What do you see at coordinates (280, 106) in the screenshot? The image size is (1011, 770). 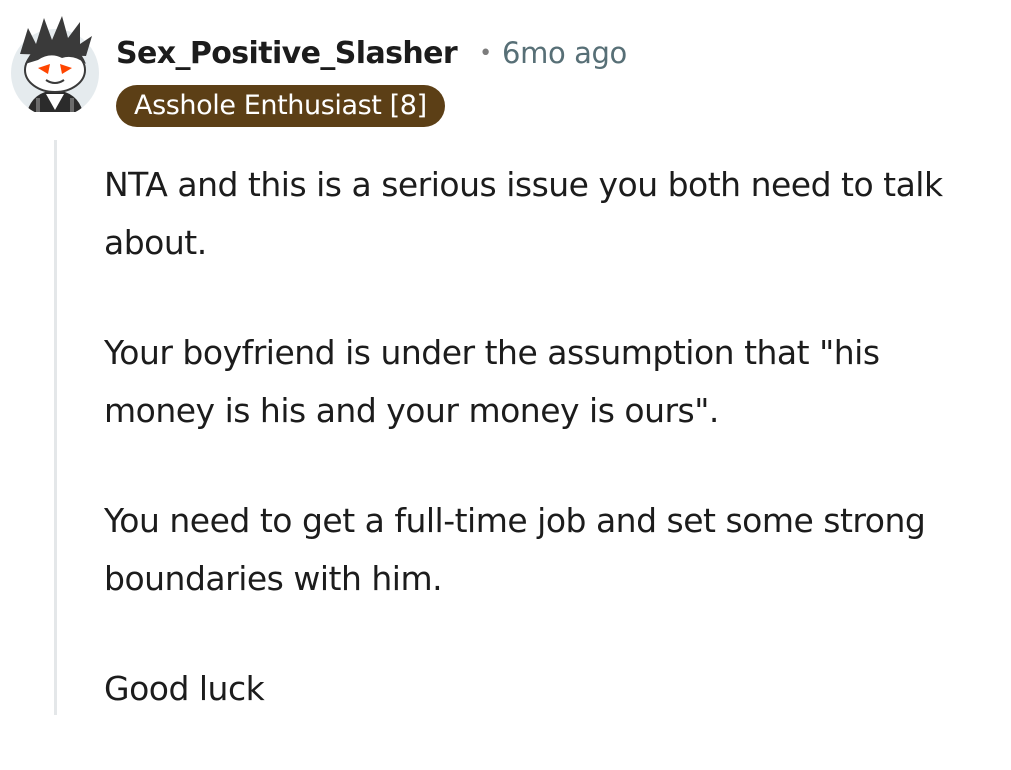 I see `user-flair: Asshole Enthusiast [8]` at bounding box center [280, 106].